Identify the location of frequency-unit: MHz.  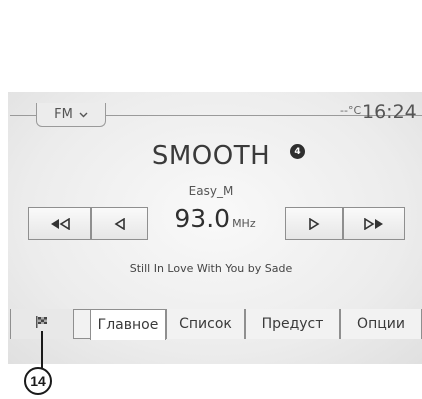
(244, 223).